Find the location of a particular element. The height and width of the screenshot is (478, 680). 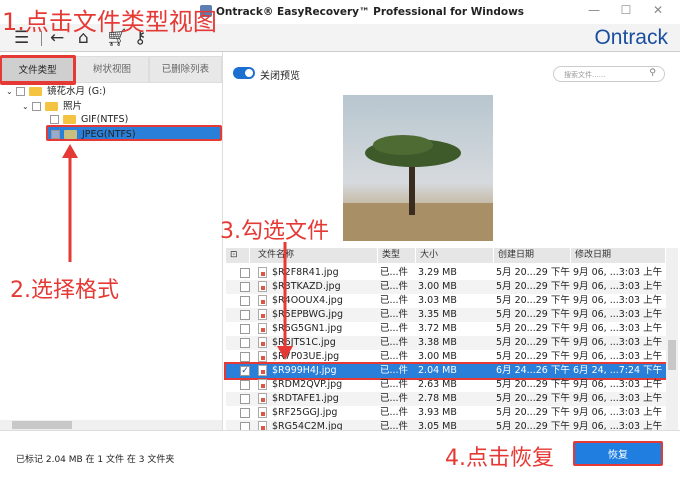

tree-label: JPEG(NTFS) is located at coordinates (109, 134).